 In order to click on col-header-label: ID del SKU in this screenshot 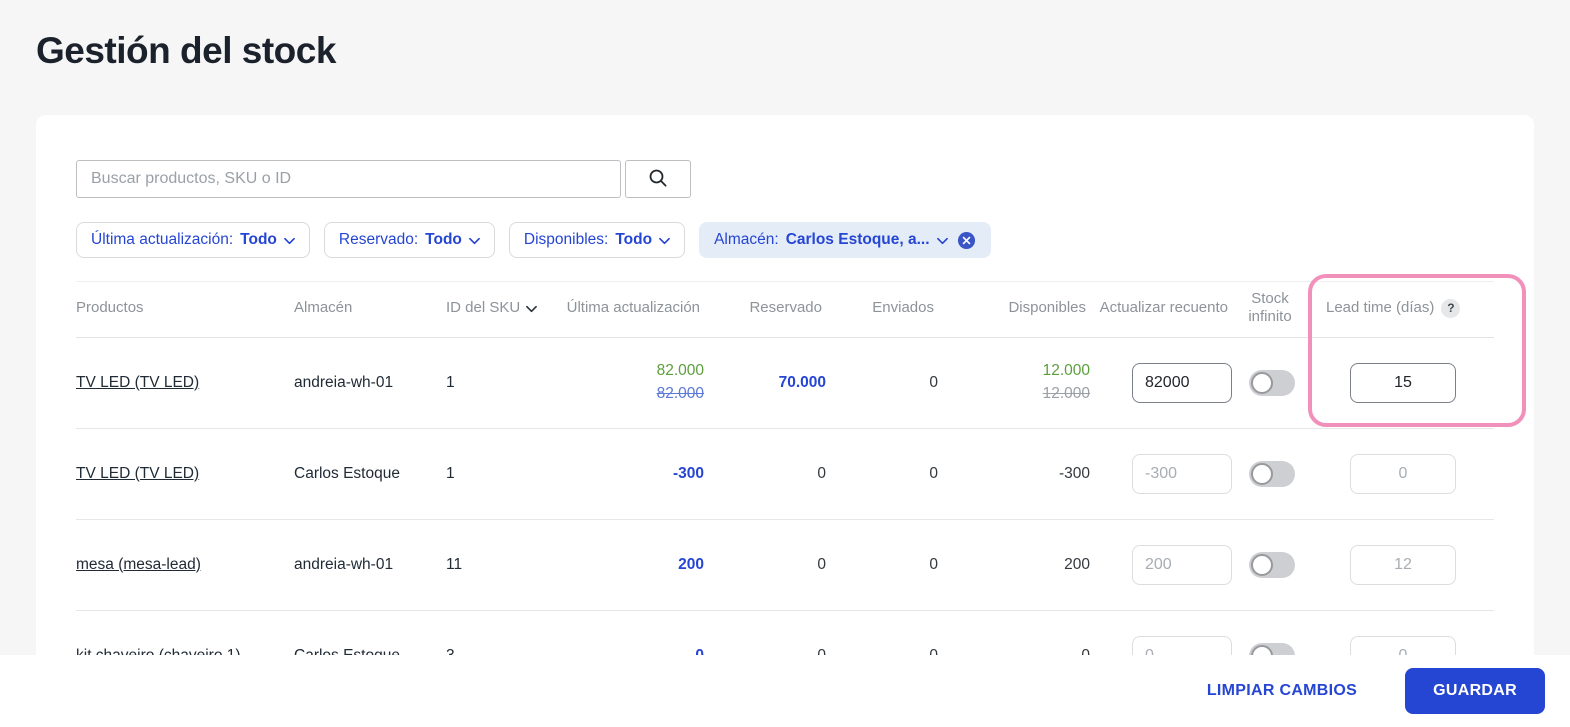, I will do `click(483, 308)`.